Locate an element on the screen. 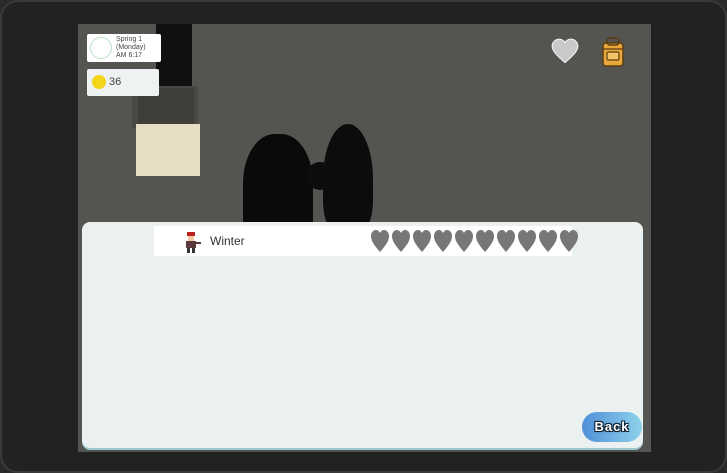 The height and width of the screenshot is (473, 727). villager-portrait-icon is located at coordinates (191, 242).